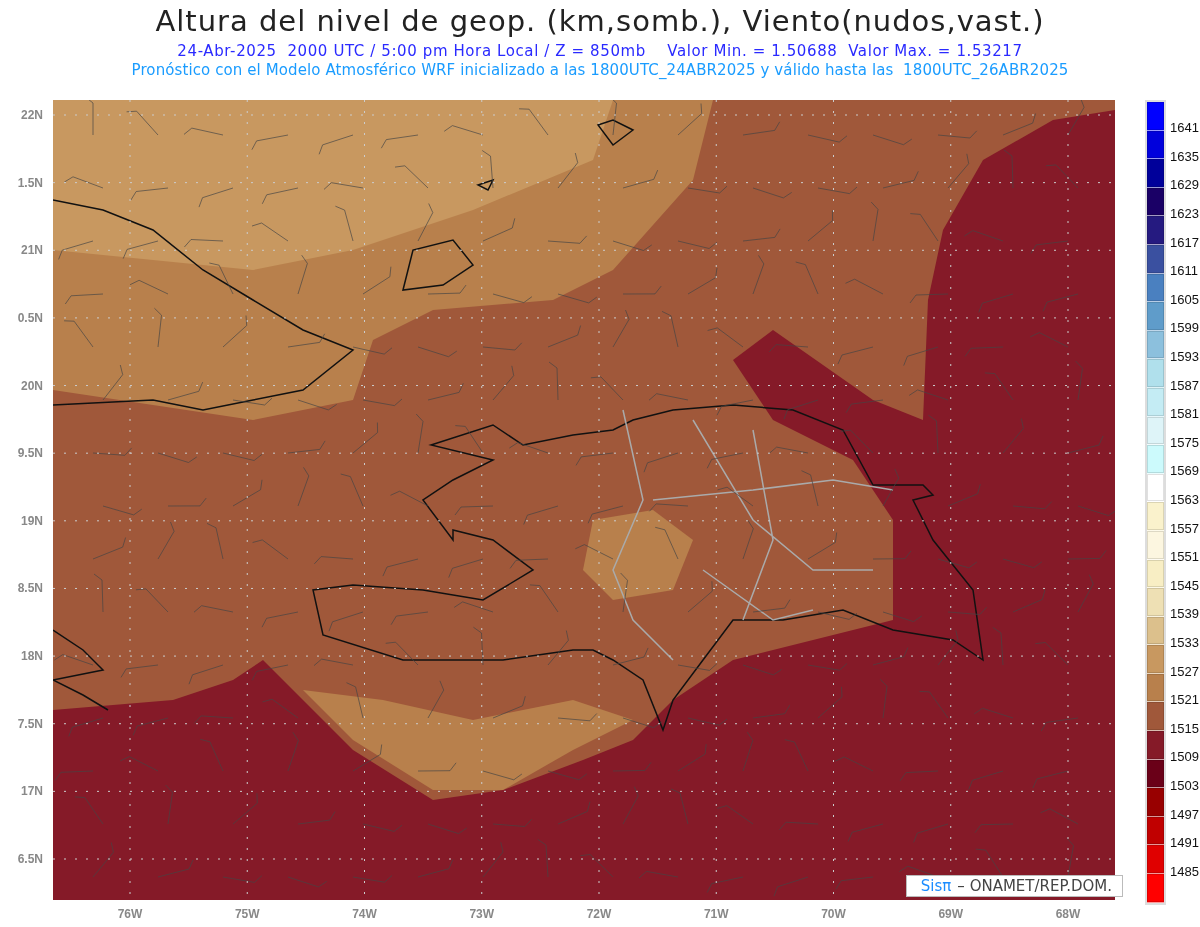 Image resolution: width=1200 pixels, height=927 pixels. I want to click on credit-text: – ONAMET/REP.DOM., so click(1034, 886).